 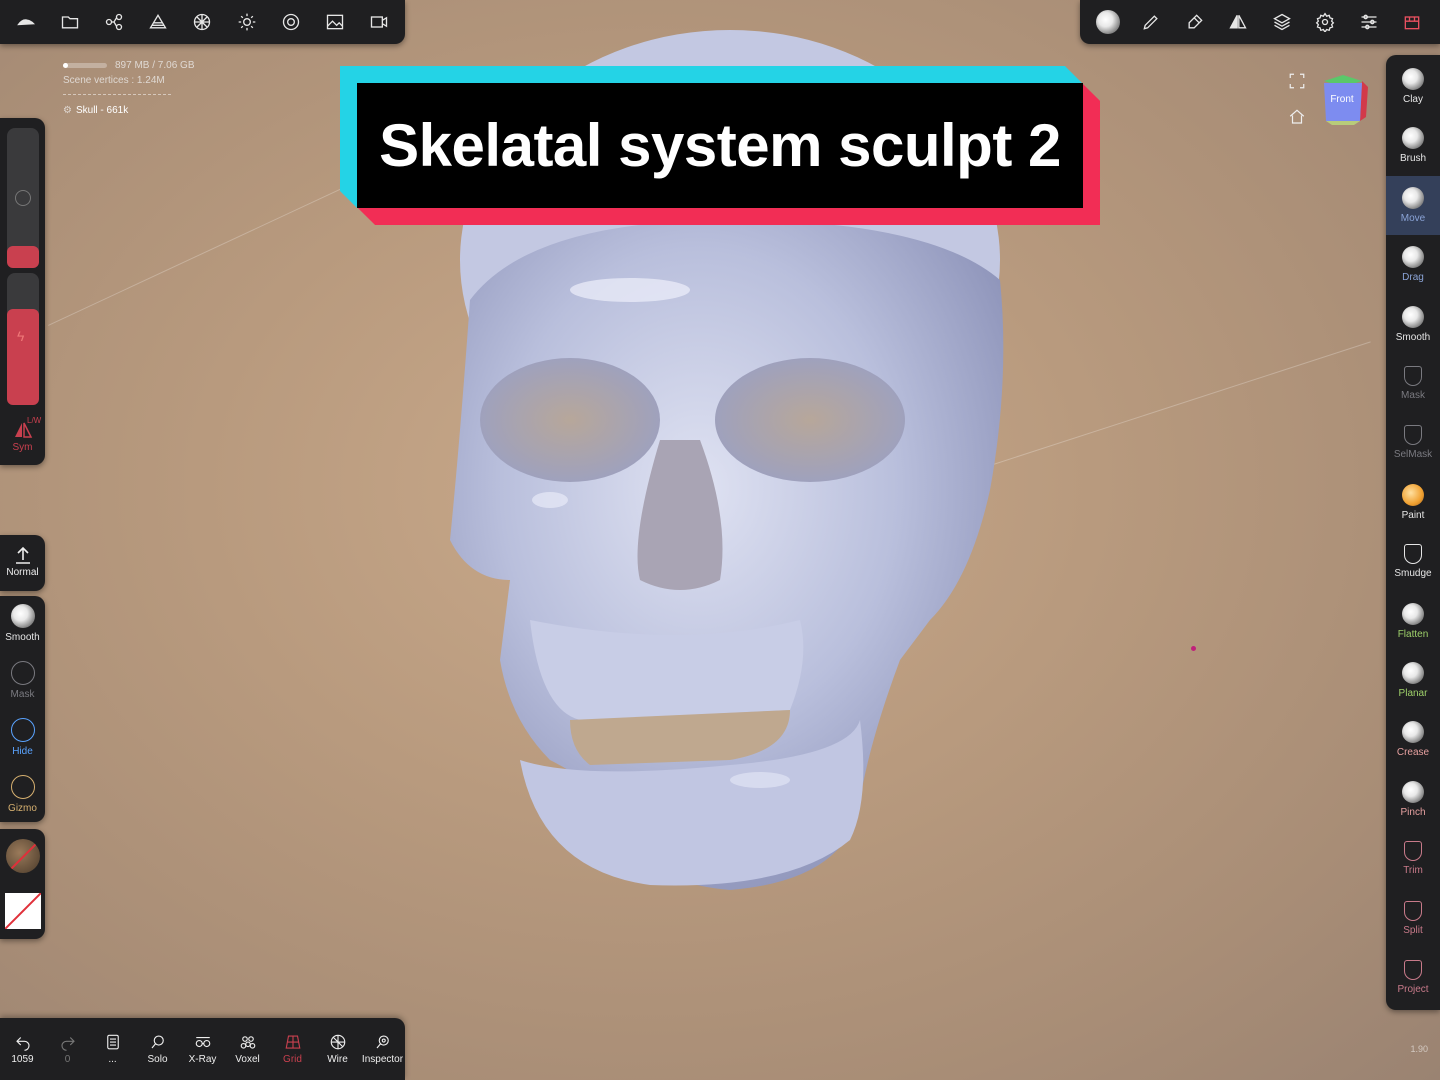 What do you see at coordinates (1413, 574) in the screenshot?
I see `tool-label: Smudge` at bounding box center [1413, 574].